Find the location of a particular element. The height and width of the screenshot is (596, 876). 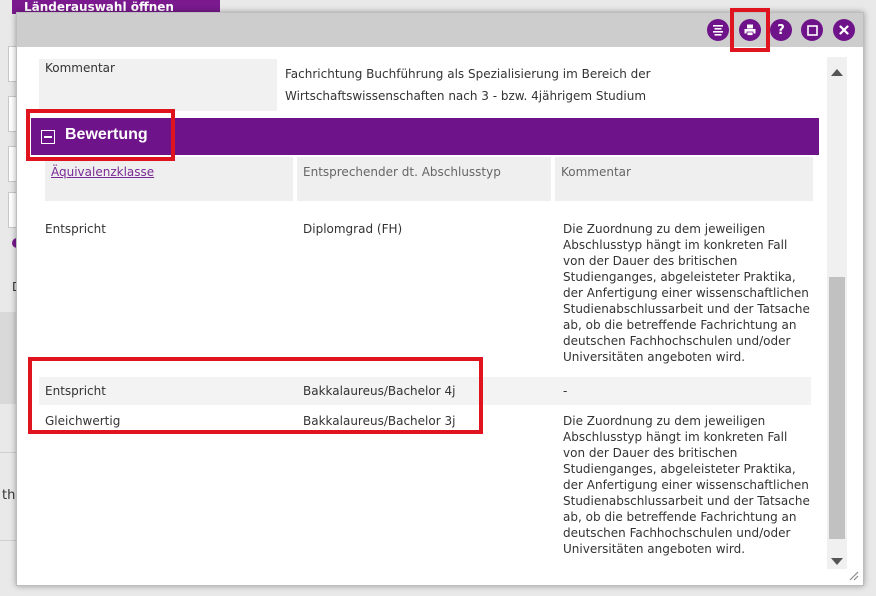

background-band is located at coordinates (8, 358).